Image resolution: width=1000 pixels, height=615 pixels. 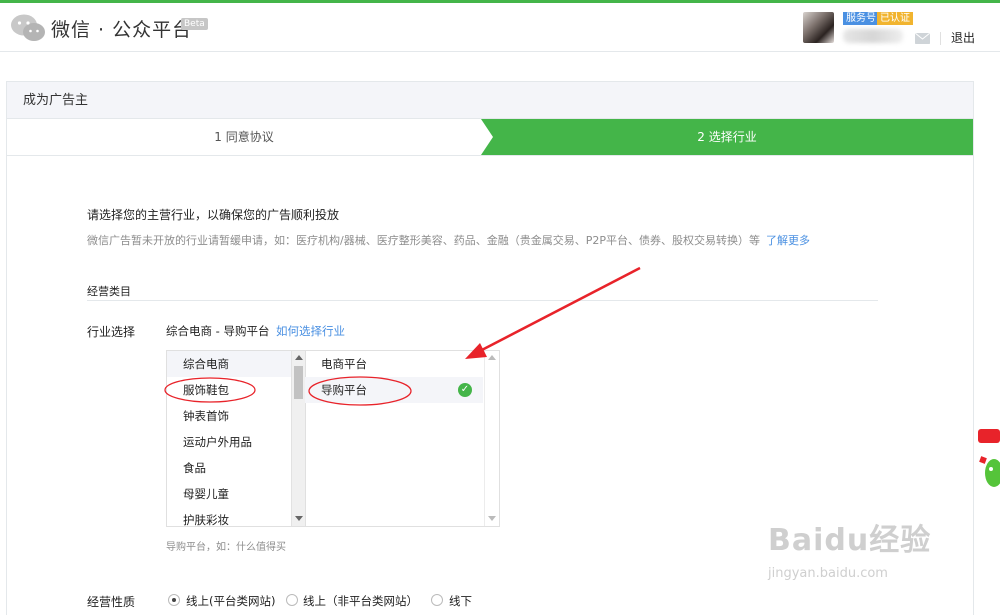 What do you see at coordinates (491, 438) in the screenshot?
I see `subcategory-scrollbar` at bounding box center [491, 438].